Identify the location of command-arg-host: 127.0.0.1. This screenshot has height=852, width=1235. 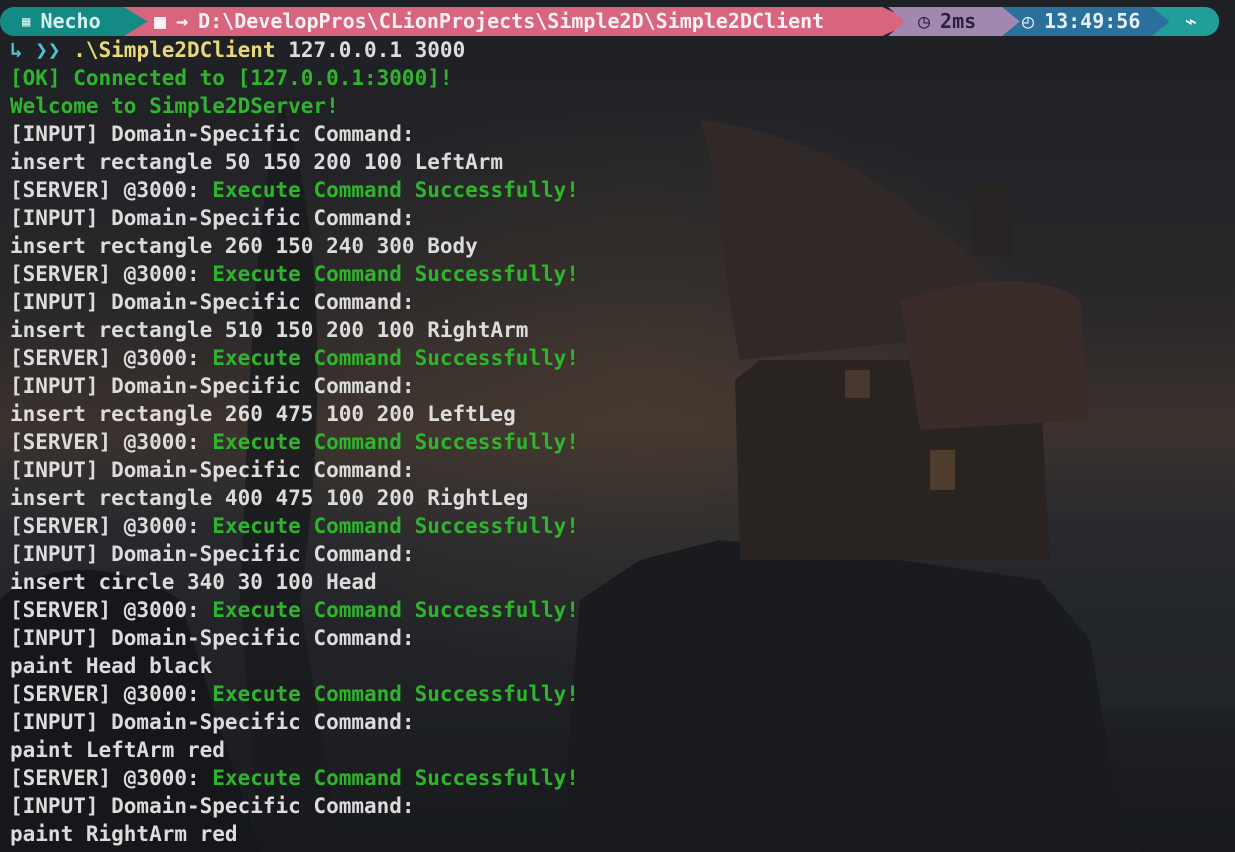
(345, 50).